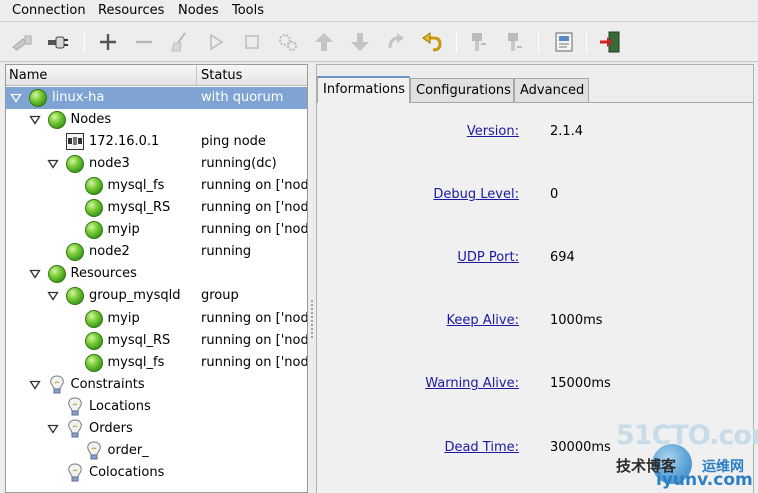  What do you see at coordinates (22, 42) in the screenshot?
I see `disconnect-icon` at bounding box center [22, 42].